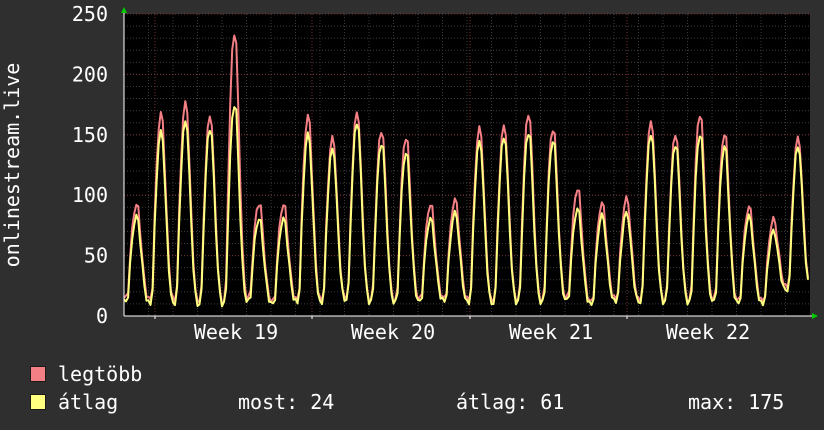 The height and width of the screenshot is (430, 824). What do you see at coordinates (551, 332) in the screenshot?
I see `x-tick-label: Week 21` at bounding box center [551, 332].